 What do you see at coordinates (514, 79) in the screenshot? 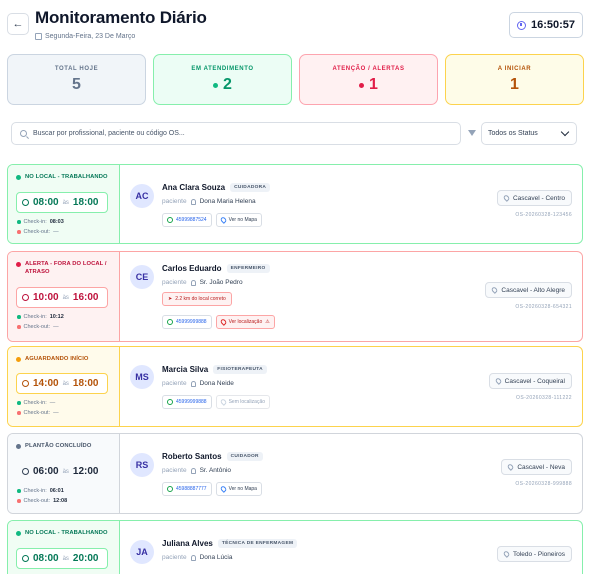
I see `stat-to-start: A INICIAR 1` at bounding box center [514, 79].